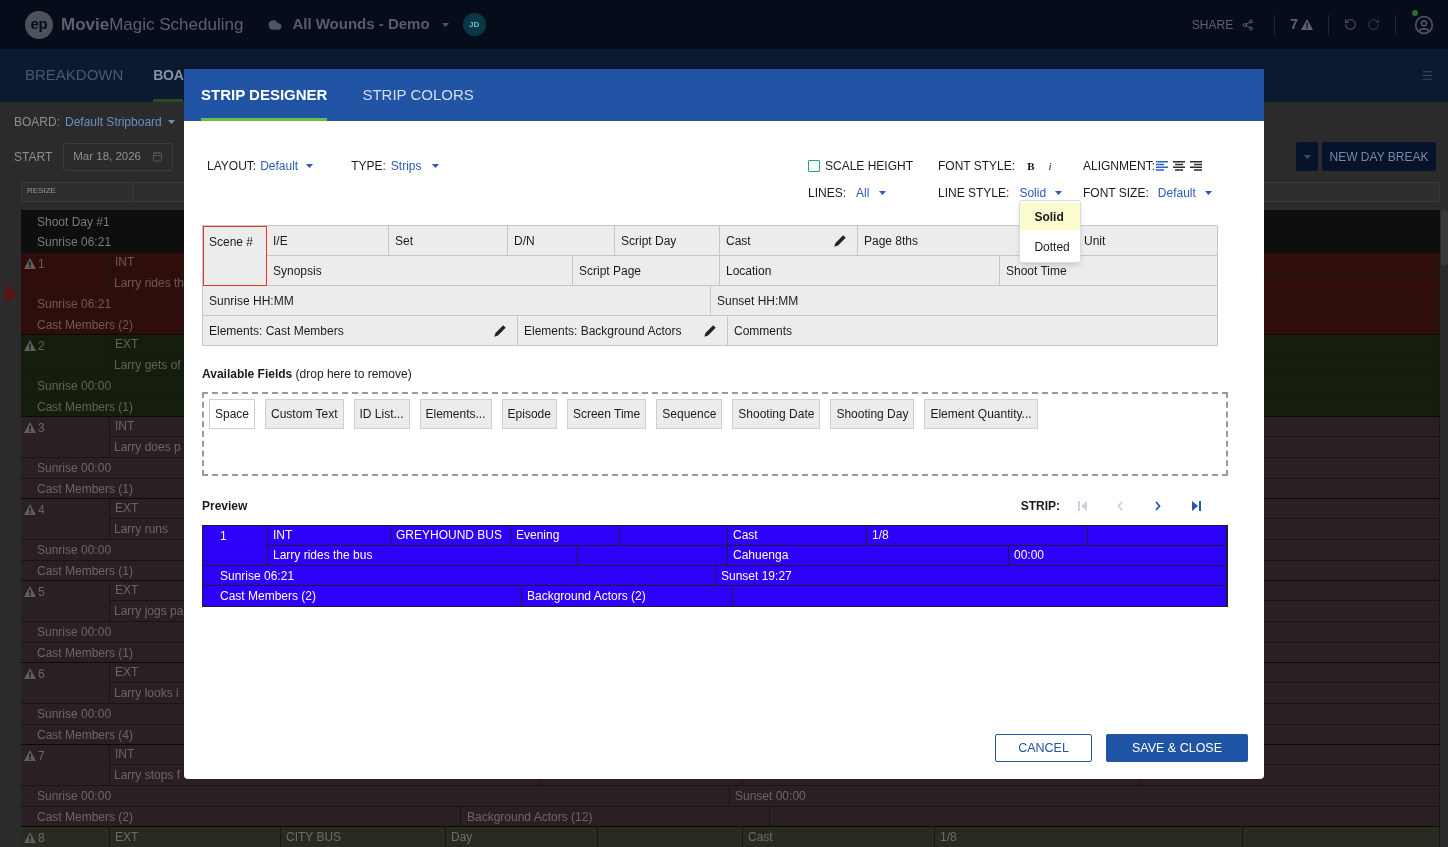 The image size is (1448, 847). Describe the element at coordinates (304, 414) in the screenshot. I see `available-field: Custom Text` at that location.